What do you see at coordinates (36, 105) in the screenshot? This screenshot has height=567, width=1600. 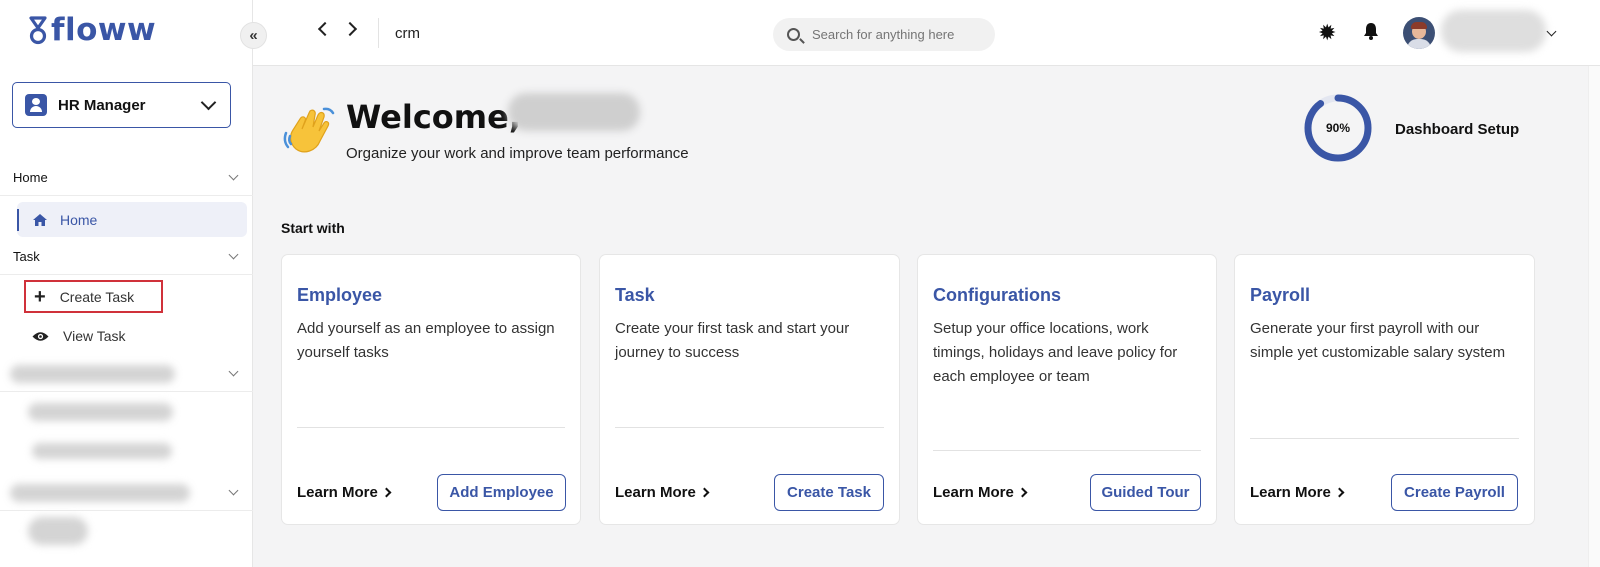 I see `user-badge-icon` at bounding box center [36, 105].